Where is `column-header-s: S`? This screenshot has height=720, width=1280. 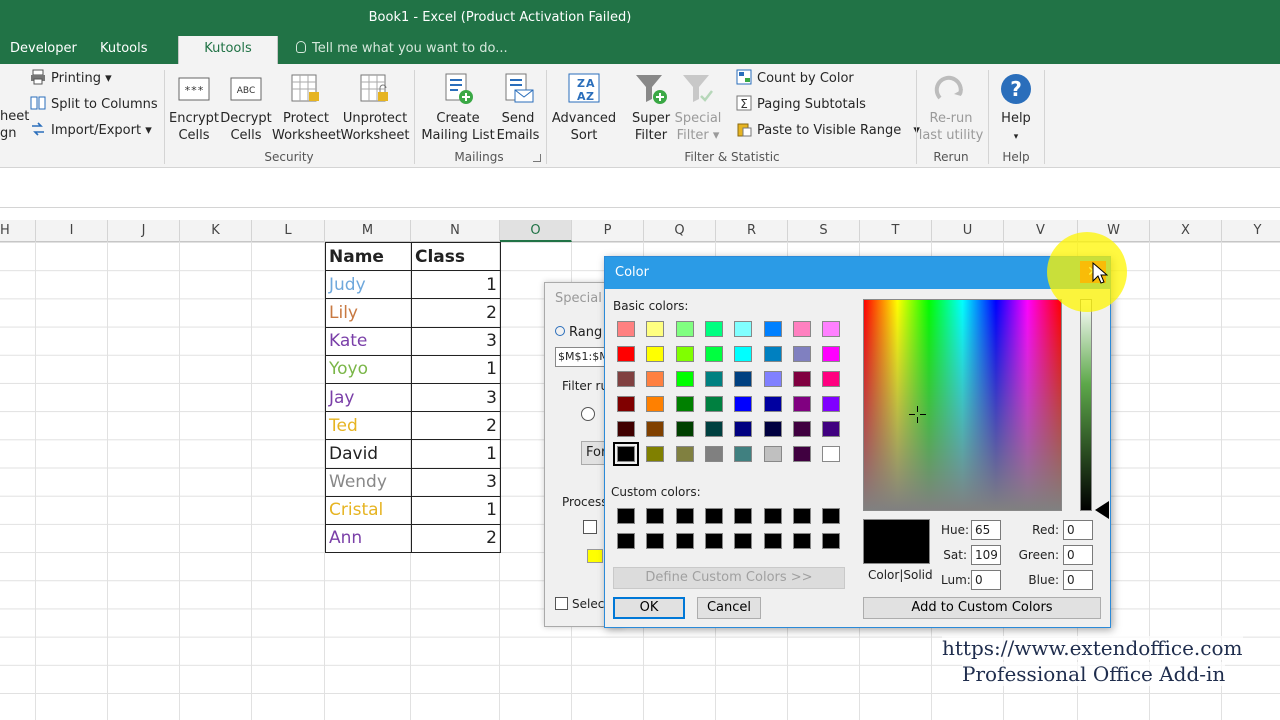
column-header-s: S is located at coordinates (824, 231).